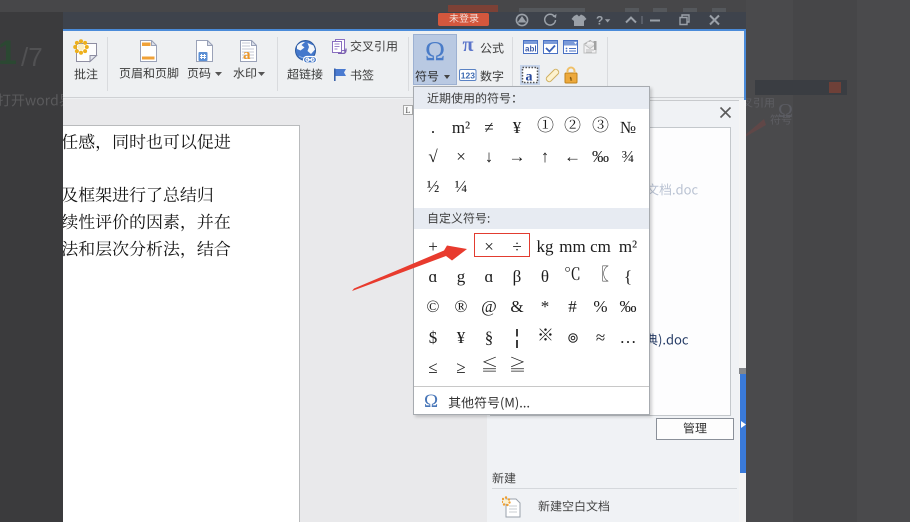  What do you see at coordinates (529, 49) in the screenshot?
I see `svg-text: ab` at bounding box center [529, 49].